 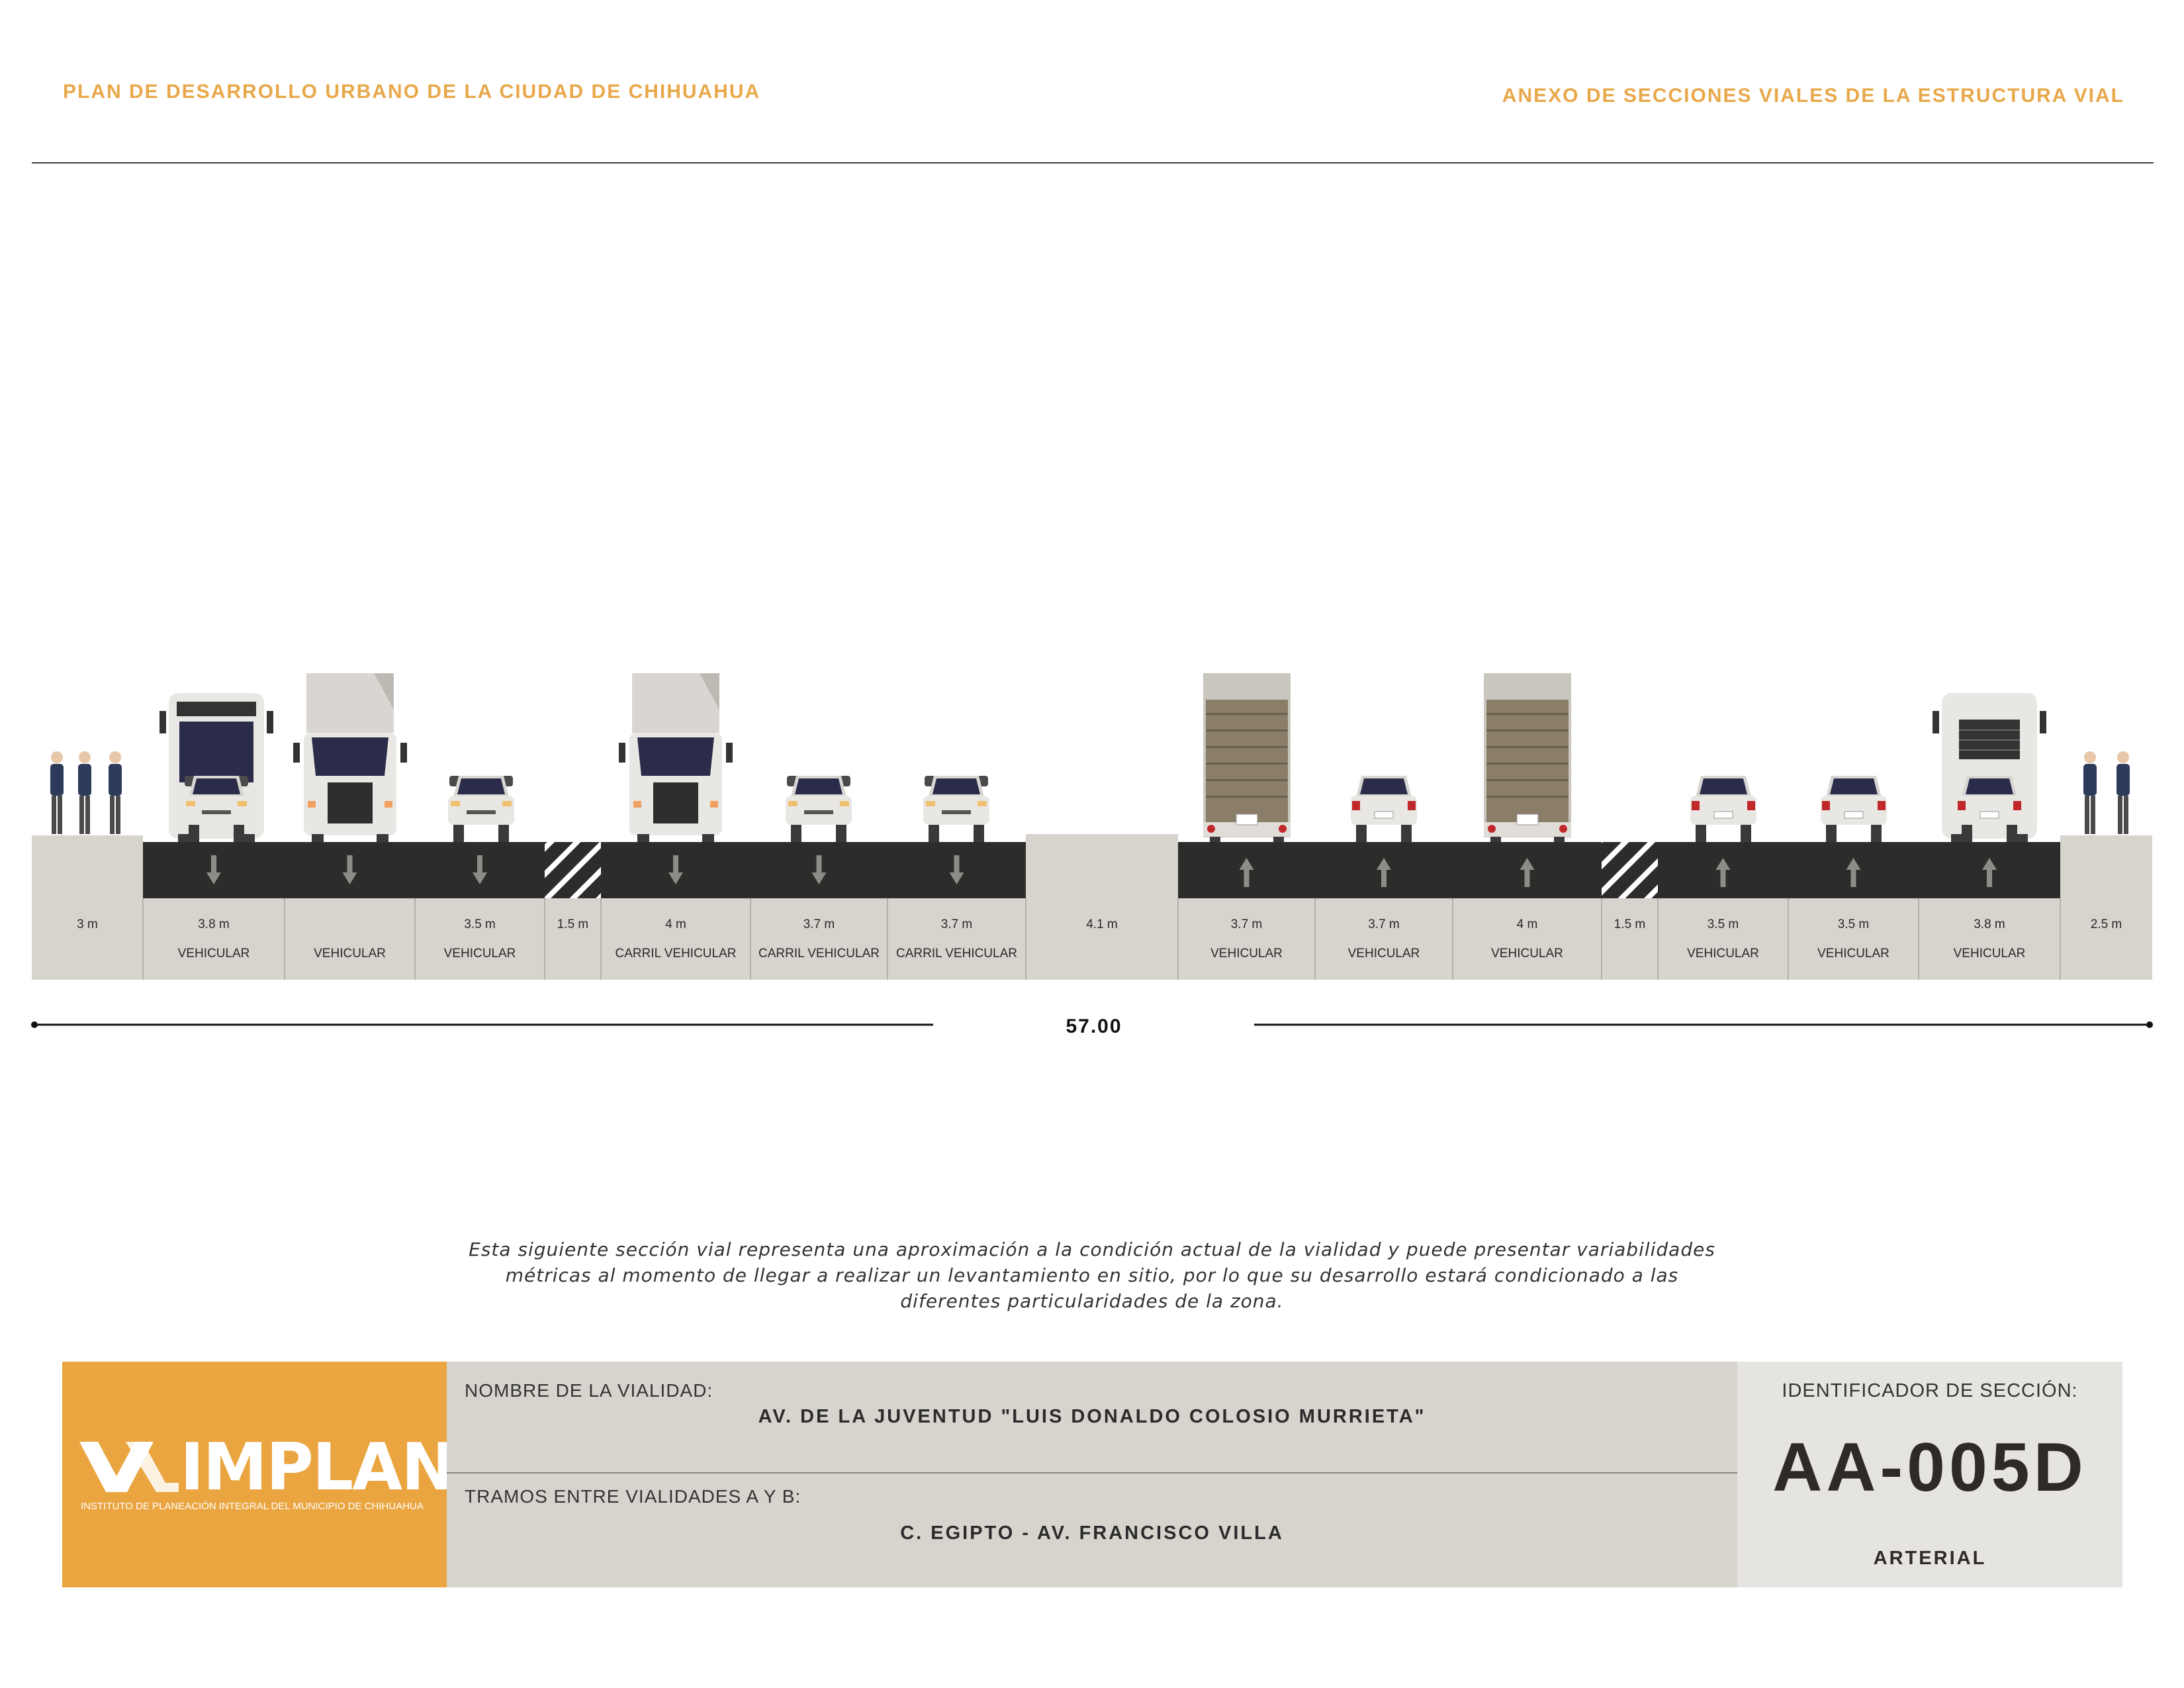 I want to click on segment-4: 3.5 m VEHICULAR, so click(x=479, y=911).